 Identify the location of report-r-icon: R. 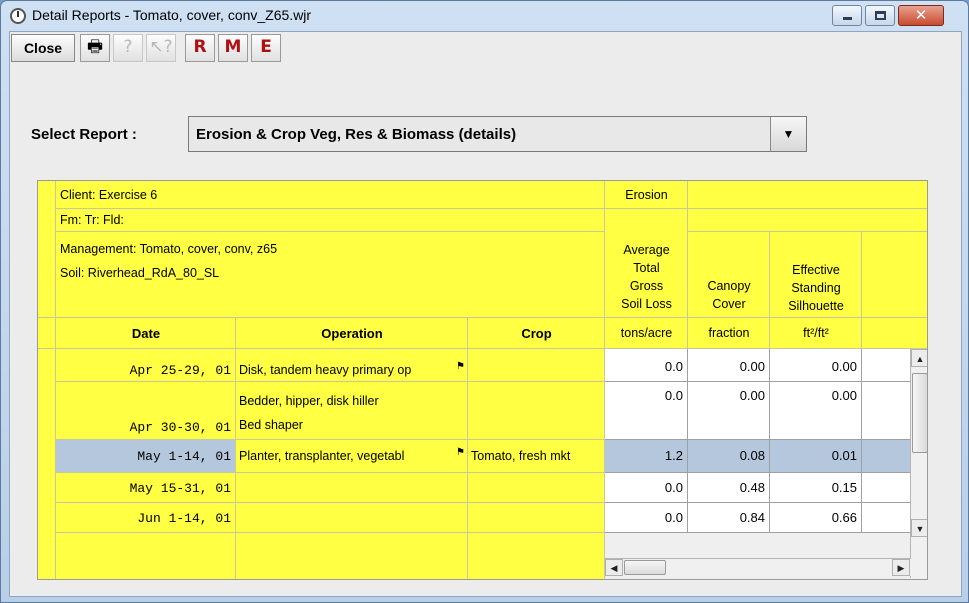
(200, 48).